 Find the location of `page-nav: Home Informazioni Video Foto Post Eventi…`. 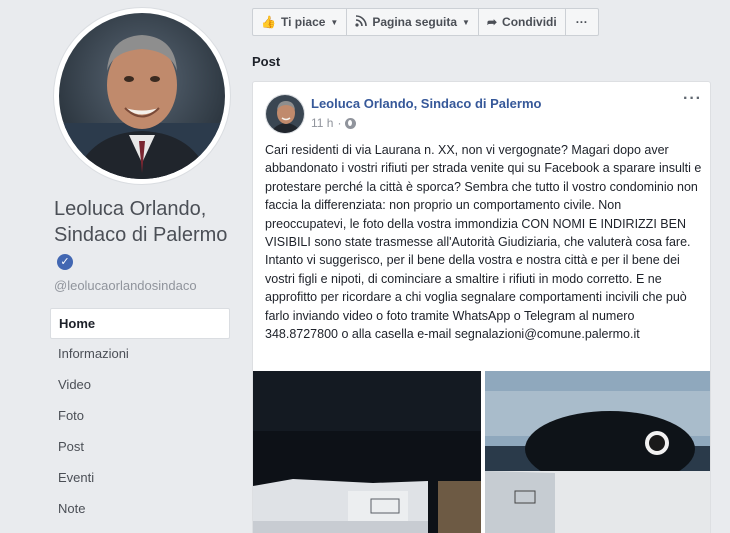

page-nav: Home Informazioni Video Foto Post Eventi… is located at coordinates (140, 416).